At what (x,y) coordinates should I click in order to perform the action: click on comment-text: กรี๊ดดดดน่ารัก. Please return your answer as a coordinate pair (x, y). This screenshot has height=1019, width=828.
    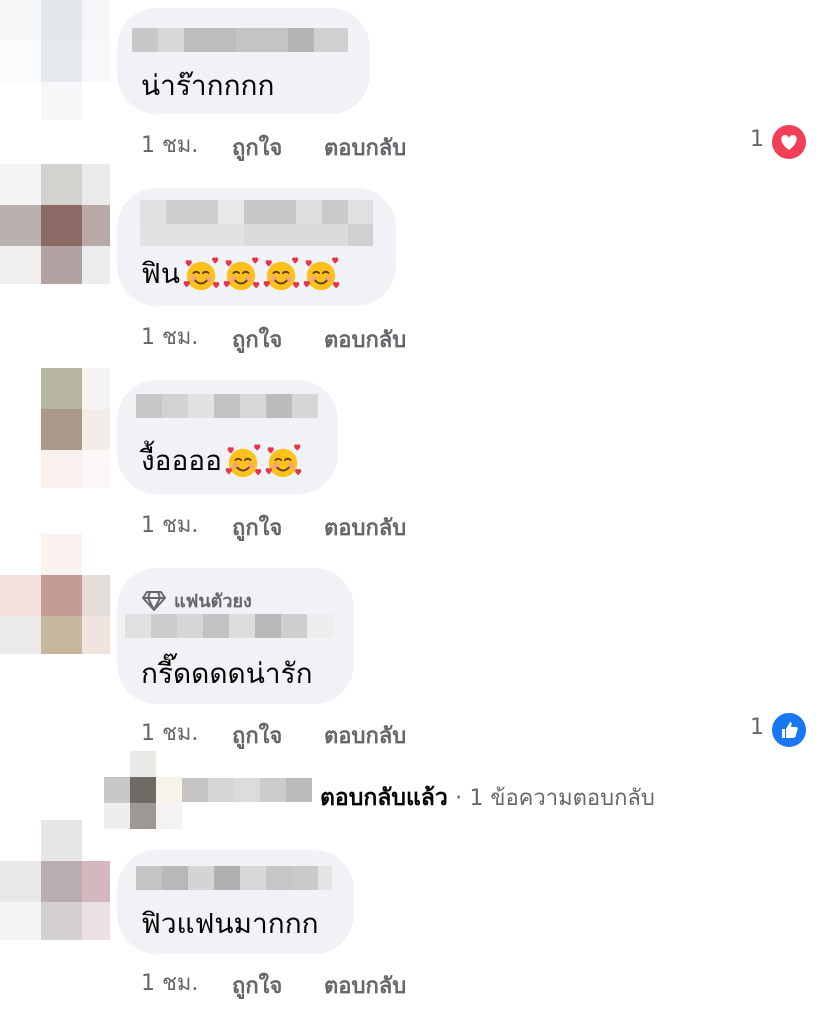
    Looking at the image, I should click on (227, 673).